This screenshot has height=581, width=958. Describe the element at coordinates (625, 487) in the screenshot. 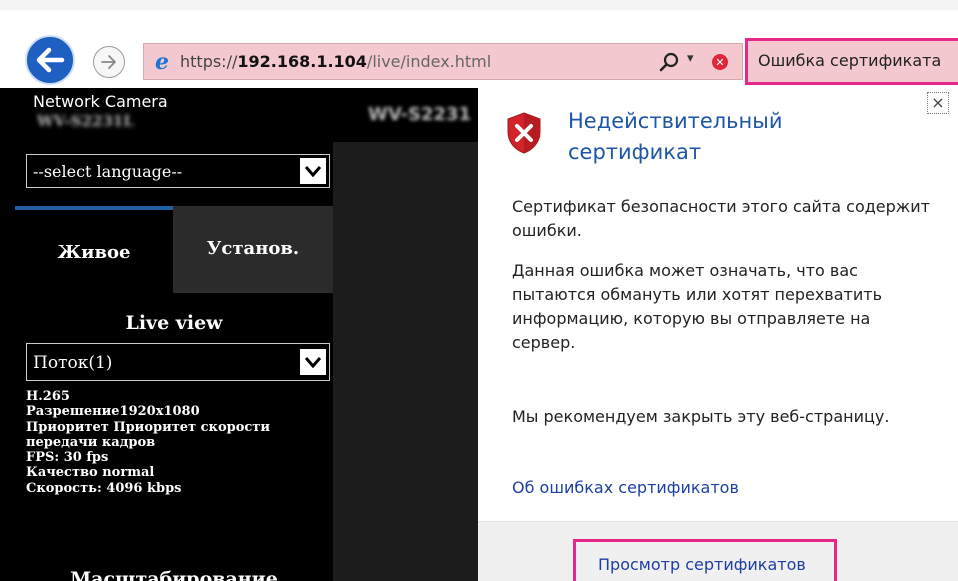

I see `about-certificate-errors-link: Об ошибках сертификатов` at that location.